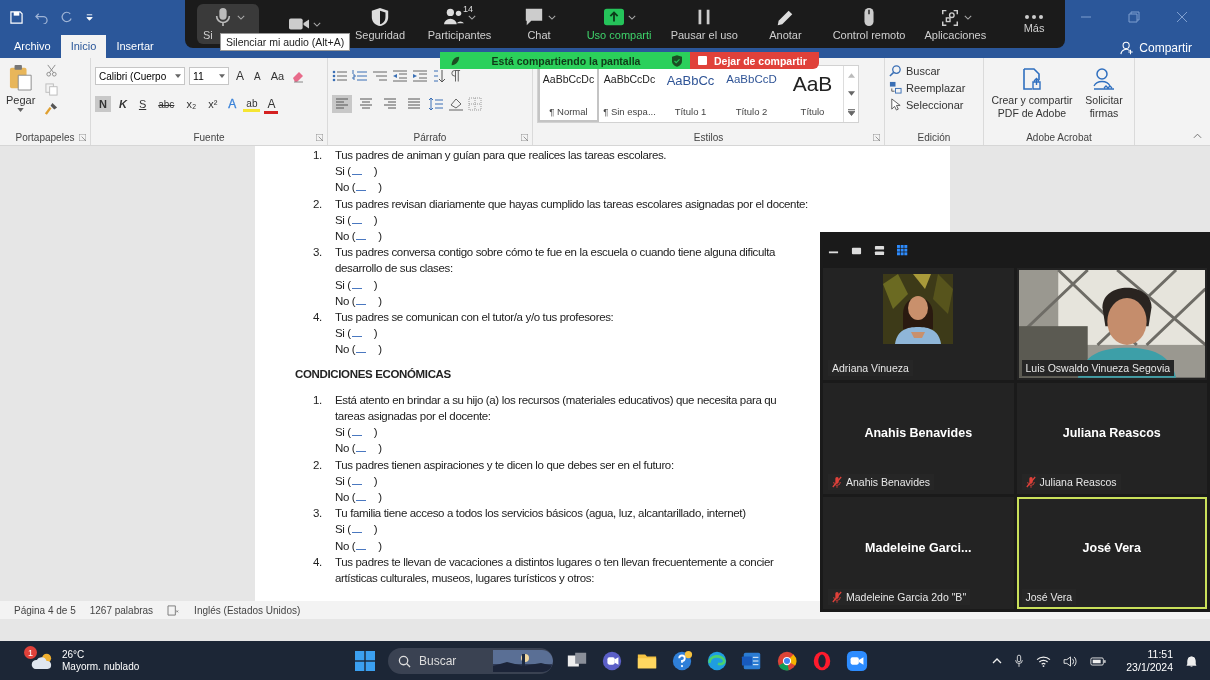 The image size is (1210, 680). What do you see at coordinates (955, 24) in the screenshot?
I see `apps-button: Aplicaciones` at bounding box center [955, 24].